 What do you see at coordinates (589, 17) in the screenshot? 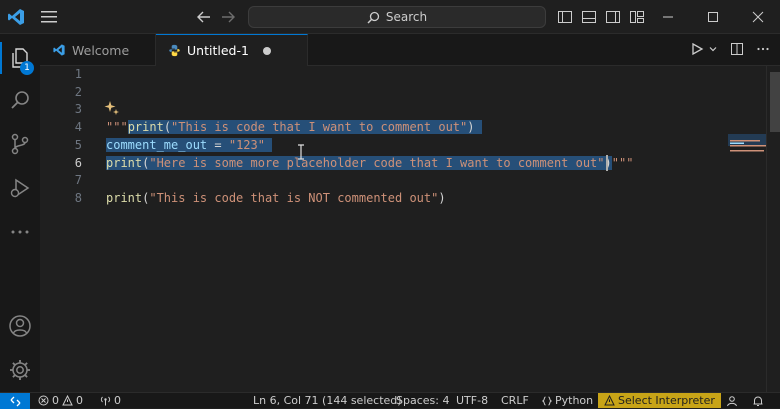
I see `toggle-panel-icon` at bounding box center [589, 17].